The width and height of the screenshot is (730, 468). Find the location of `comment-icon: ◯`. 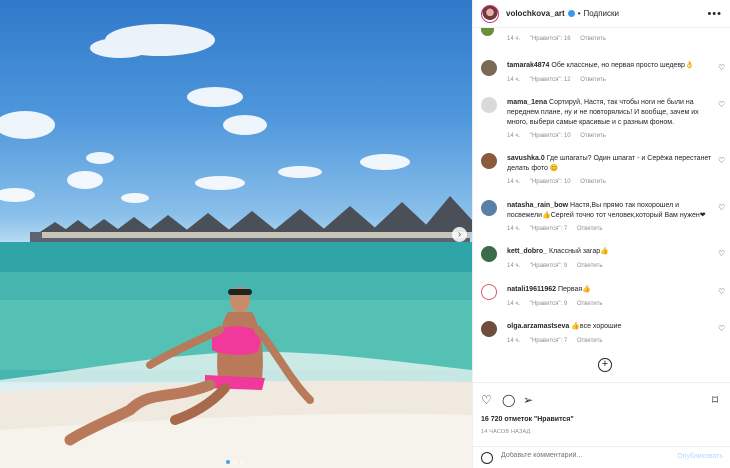

comment-icon: ◯ is located at coordinates (508, 400).